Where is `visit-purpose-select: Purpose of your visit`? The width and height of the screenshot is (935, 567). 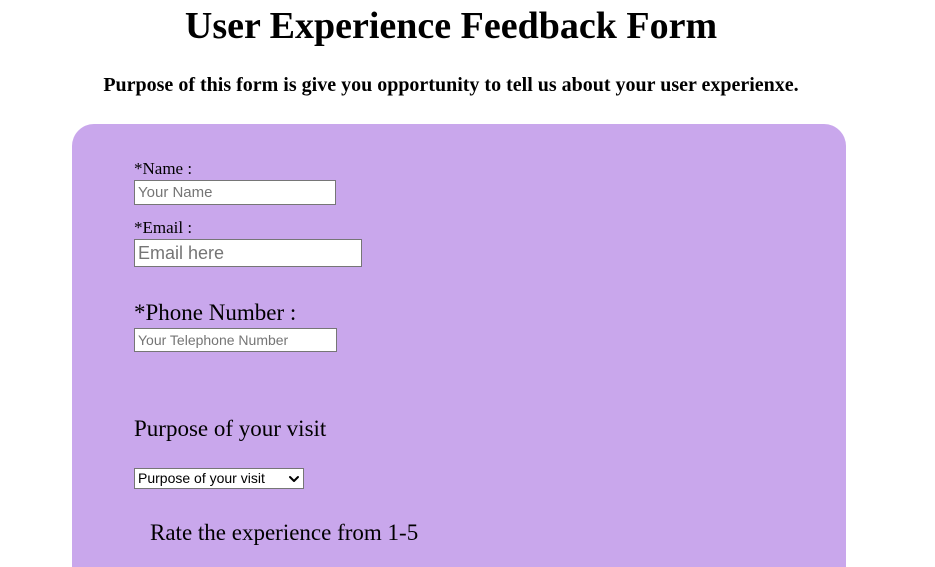
visit-purpose-select: Purpose of your visit is located at coordinates (219, 478).